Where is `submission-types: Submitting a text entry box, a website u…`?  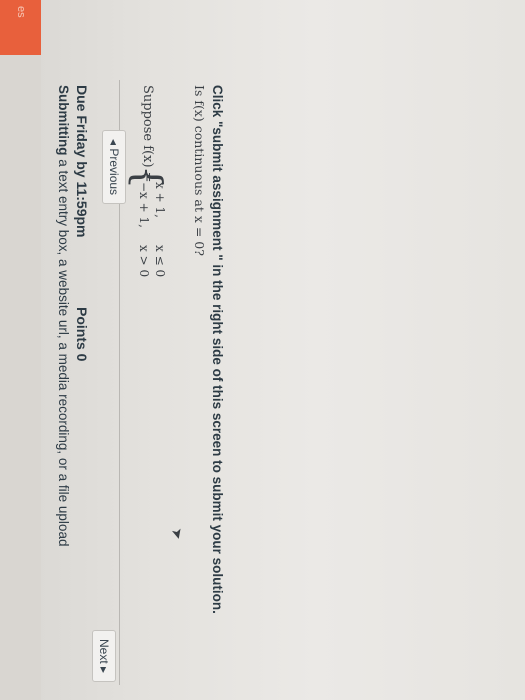 submission-types: Submitting a text entry box, a website u… is located at coordinates (63, 315).